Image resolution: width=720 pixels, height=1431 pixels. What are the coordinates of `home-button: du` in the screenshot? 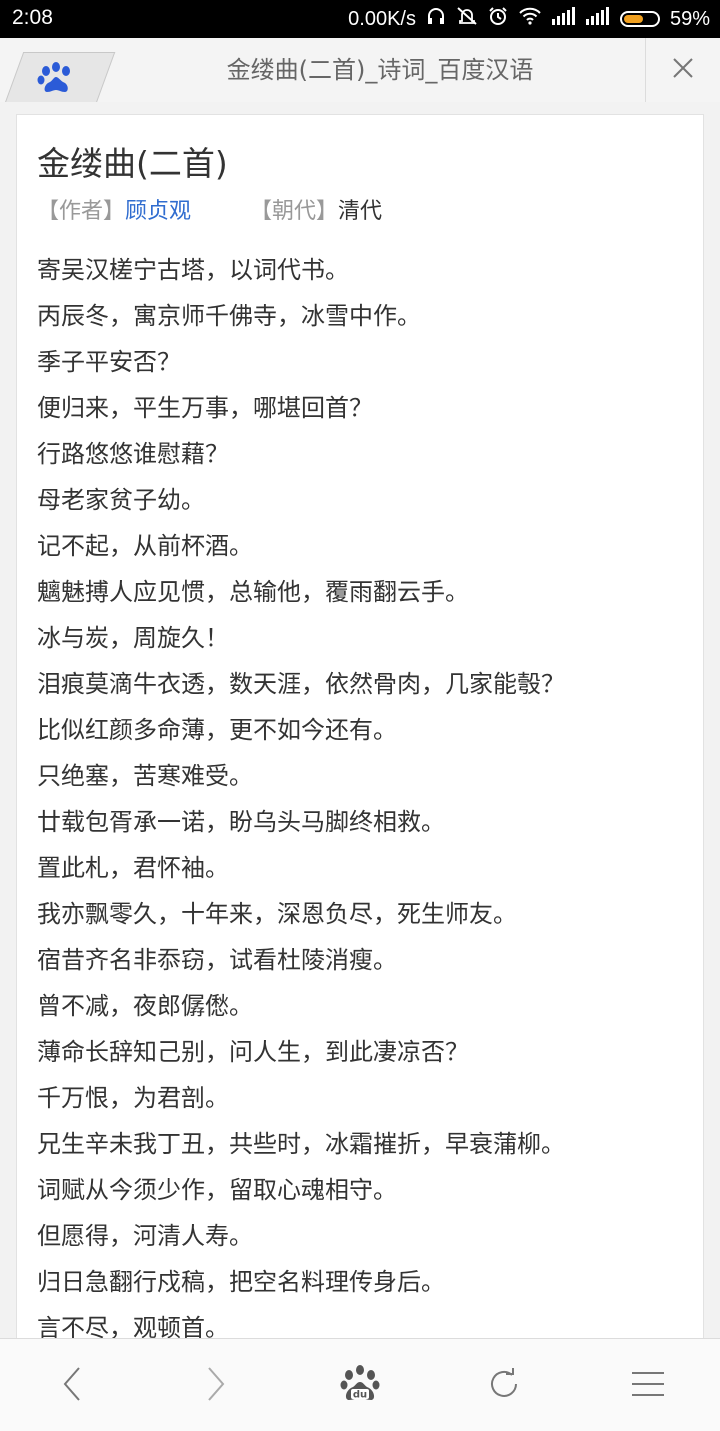 It's located at (360, 1386).